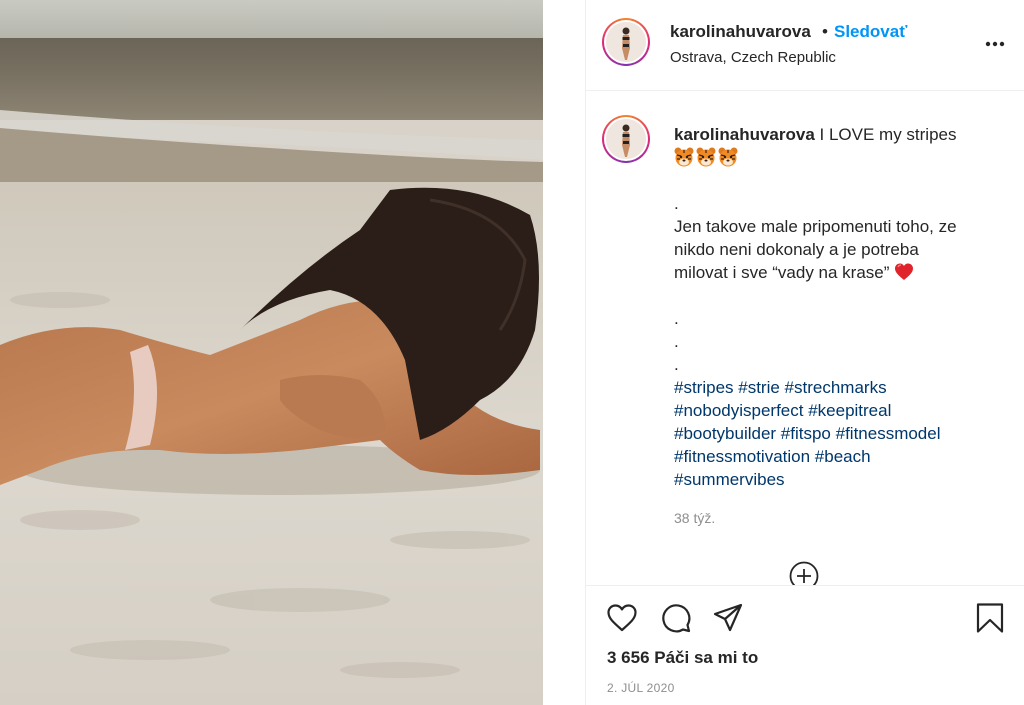 Image resolution: width=1024 pixels, height=705 pixels. Describe the element at coordinates (740, 32) in the screenshot. I see `header-username-link: karolinahuvarova` at that location.